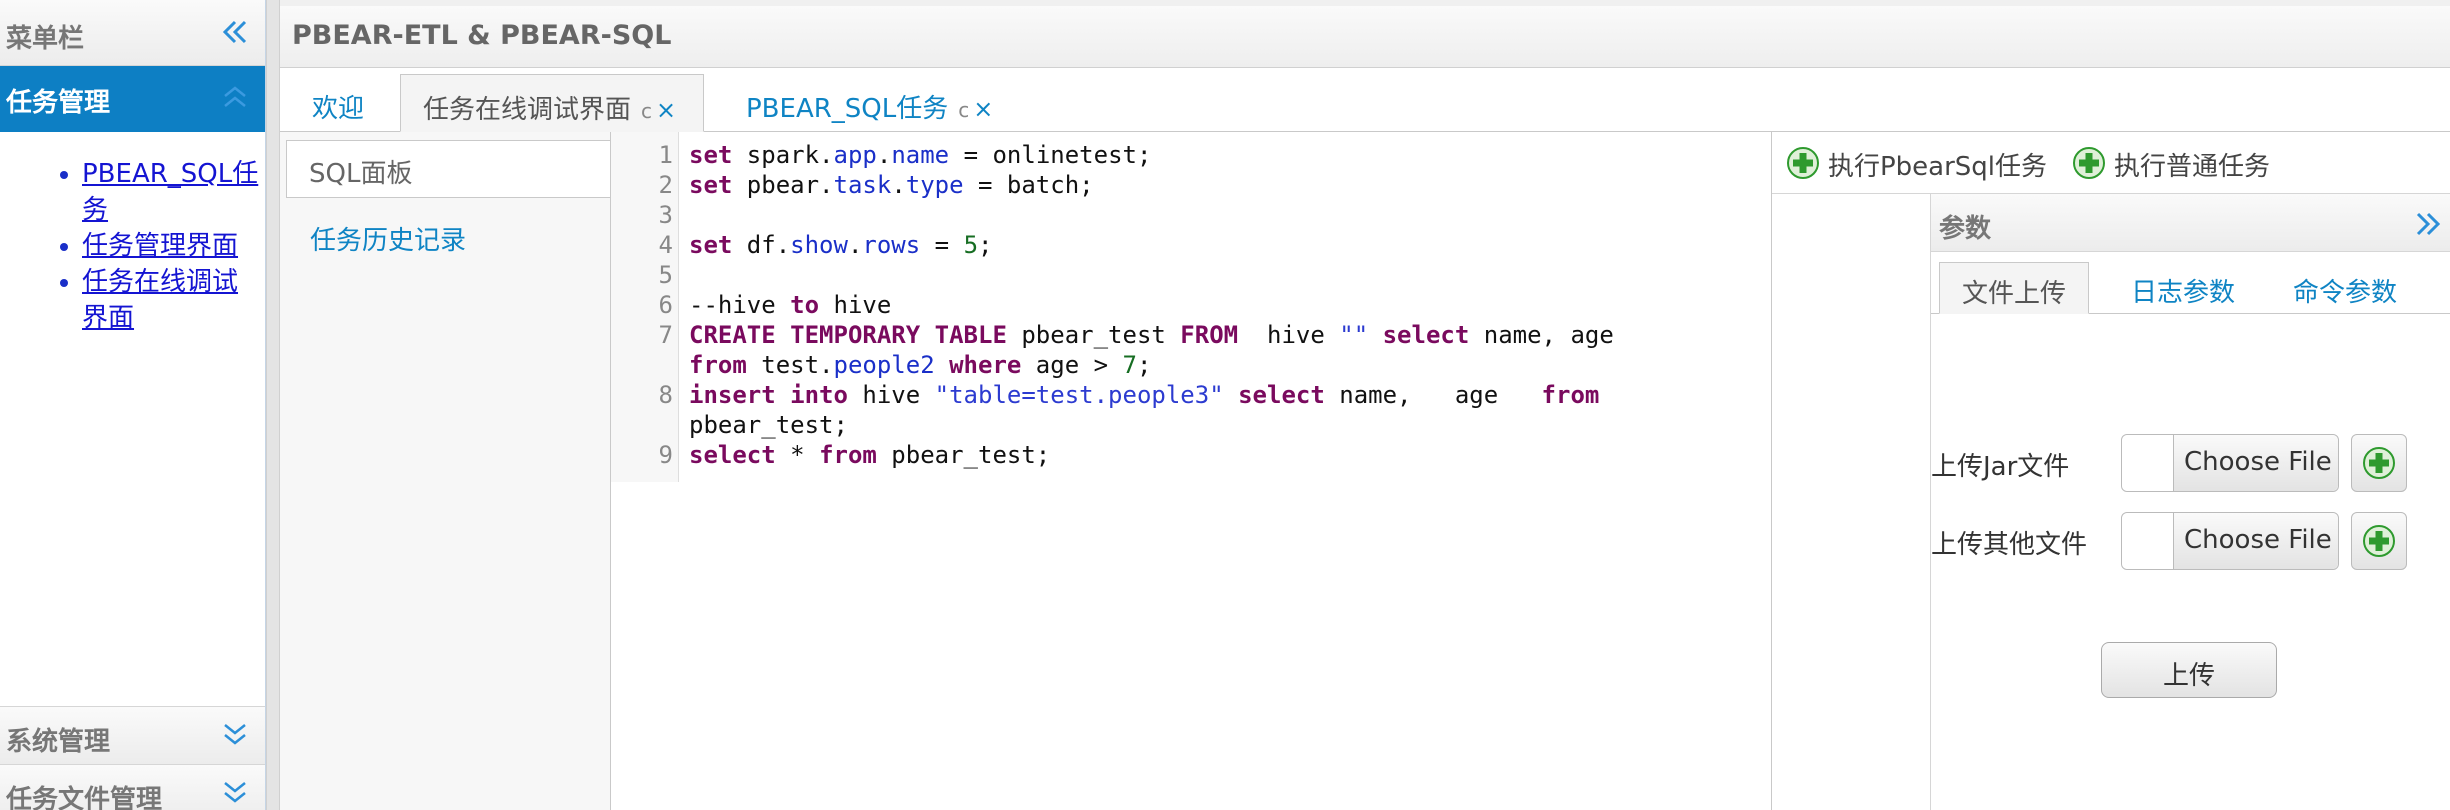 The image size is (2450, 810). I want to click on menu-link-online-debug: 任务在线调试界面, so click(160, 300).